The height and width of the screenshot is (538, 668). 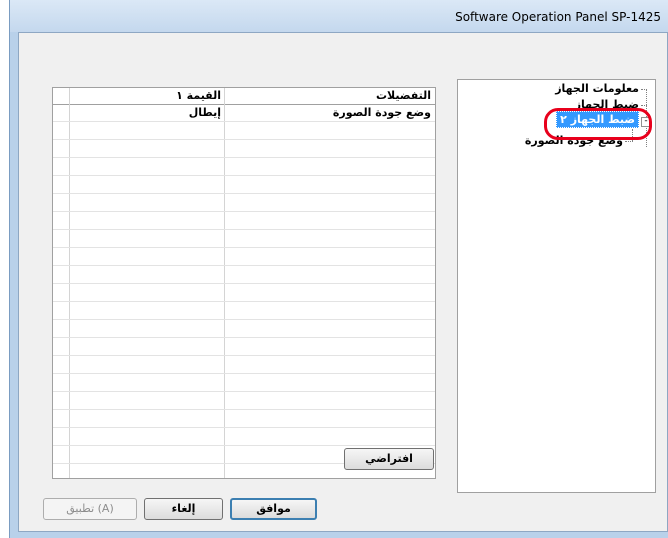 I want to click on grid-header: التفضيلات القيمة ١, so click(x=244, y=96).